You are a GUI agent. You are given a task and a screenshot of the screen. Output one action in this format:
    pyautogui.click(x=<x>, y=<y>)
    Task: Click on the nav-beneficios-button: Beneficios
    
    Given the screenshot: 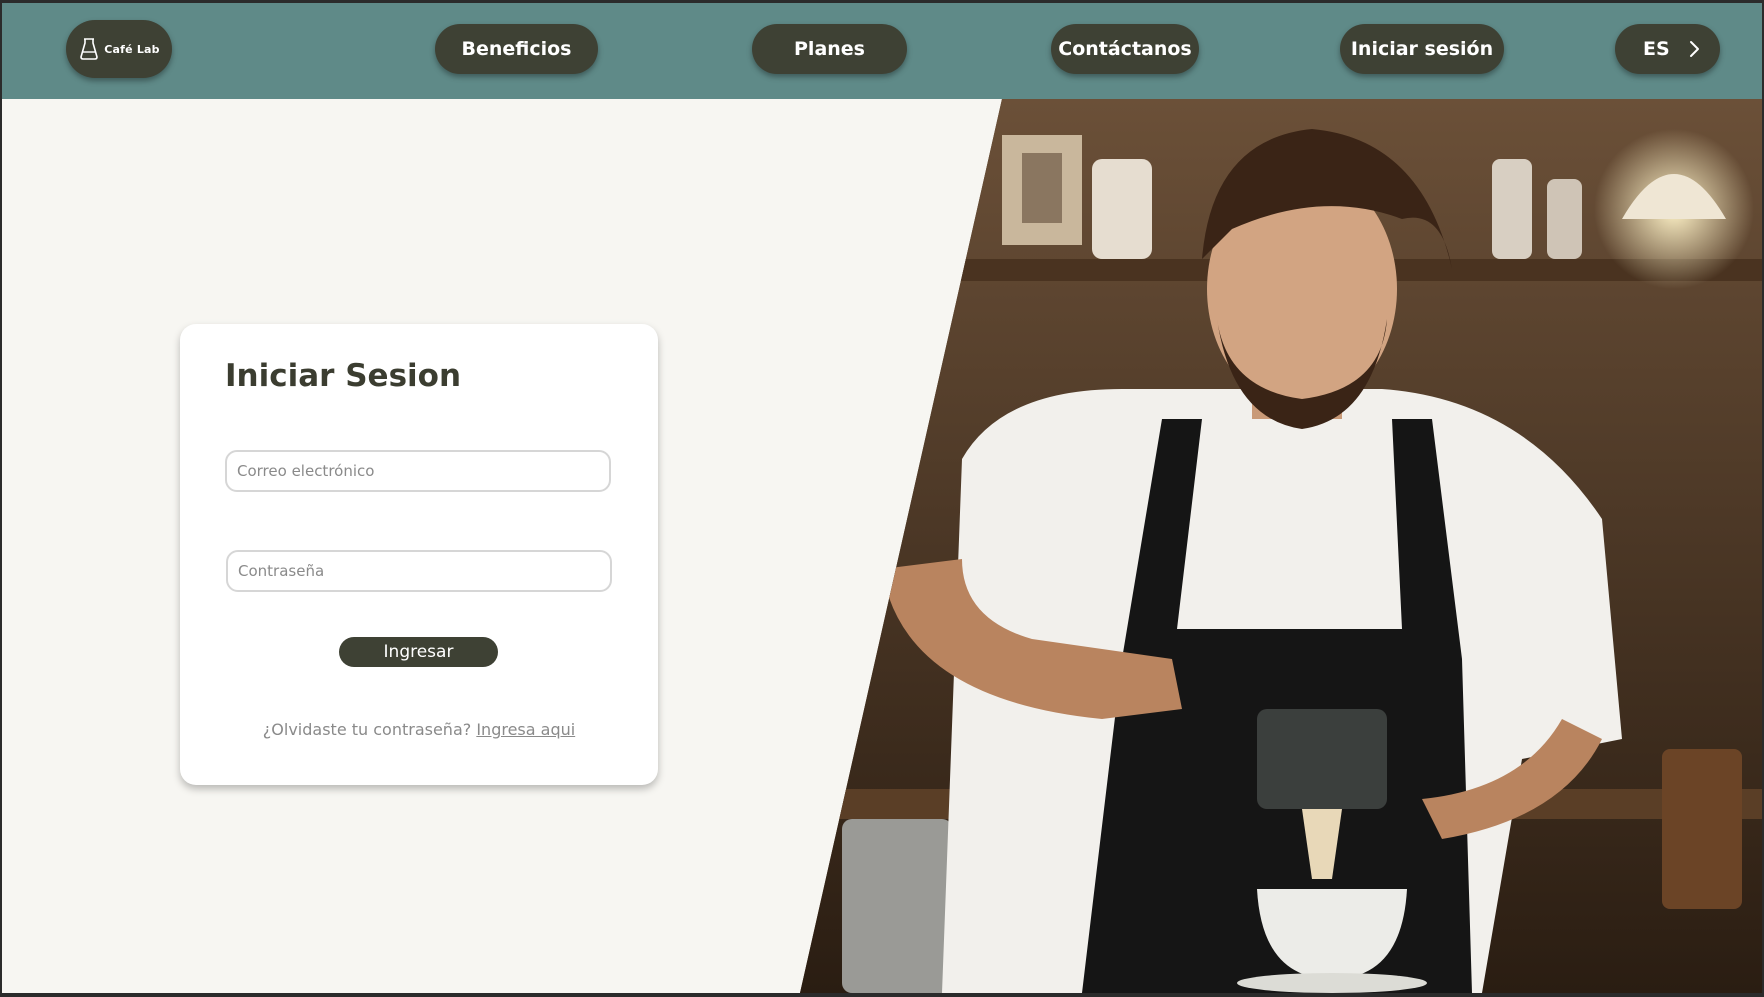 What is the action you would take?
    pyautogui.click(x=516, y=49)
    